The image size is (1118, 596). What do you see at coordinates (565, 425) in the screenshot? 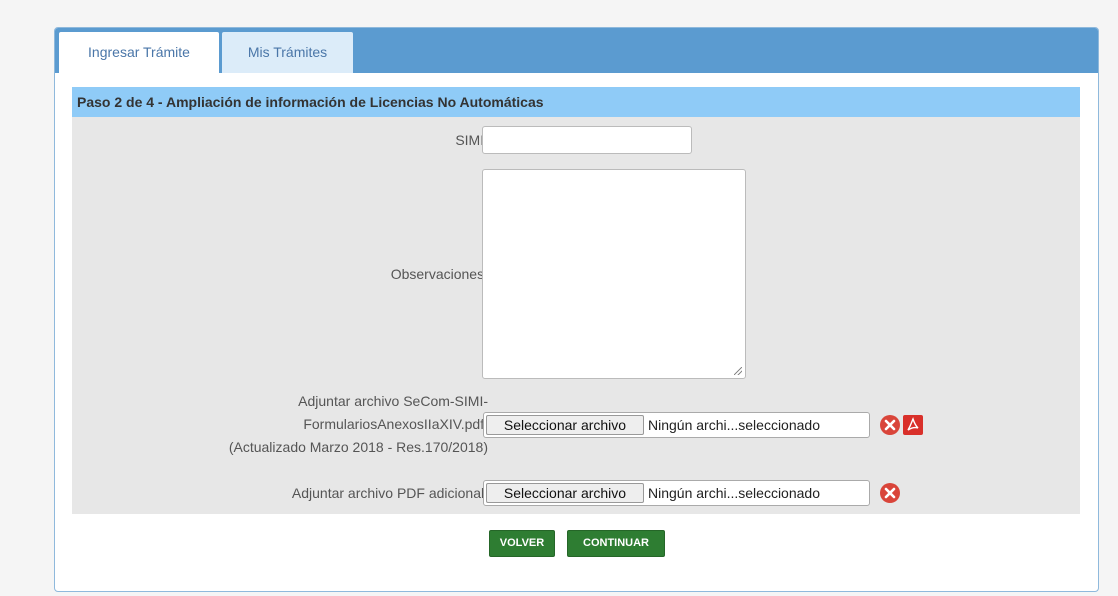
I see `adjunto1-select-button: Seleccionar archivo` at bounding box center [565, 425].